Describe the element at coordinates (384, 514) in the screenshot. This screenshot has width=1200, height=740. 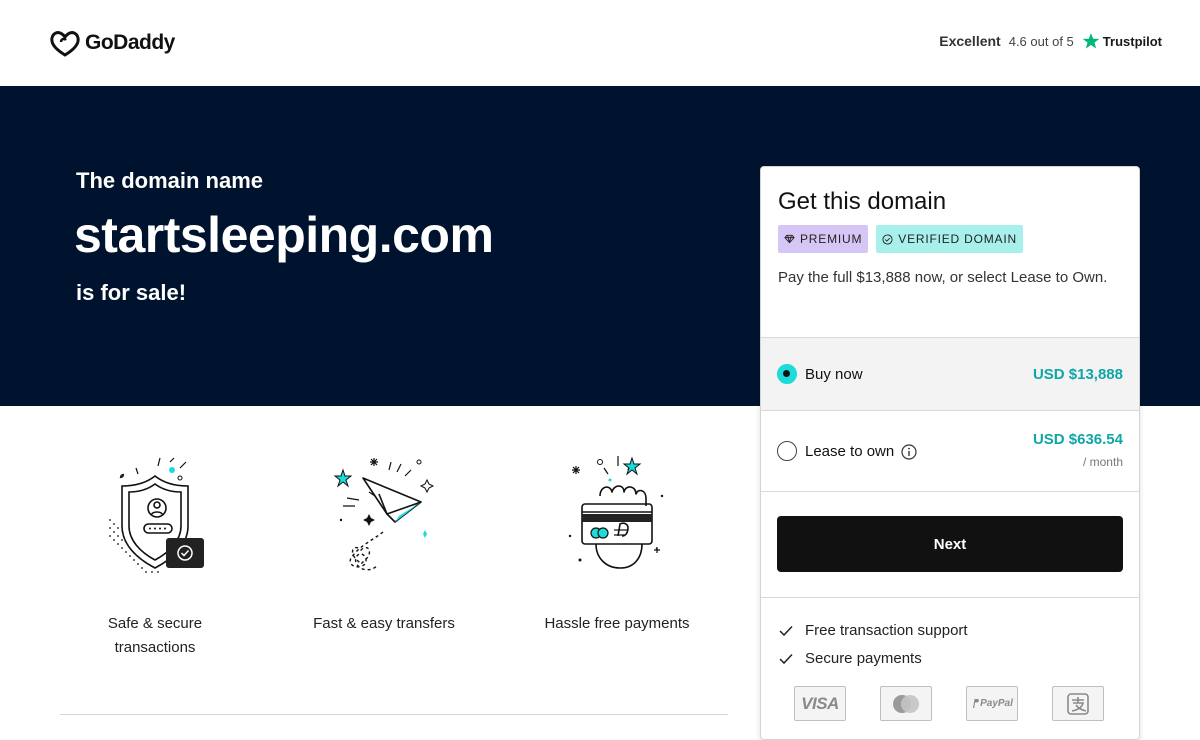
I see `paper-plane-icon` at that location.